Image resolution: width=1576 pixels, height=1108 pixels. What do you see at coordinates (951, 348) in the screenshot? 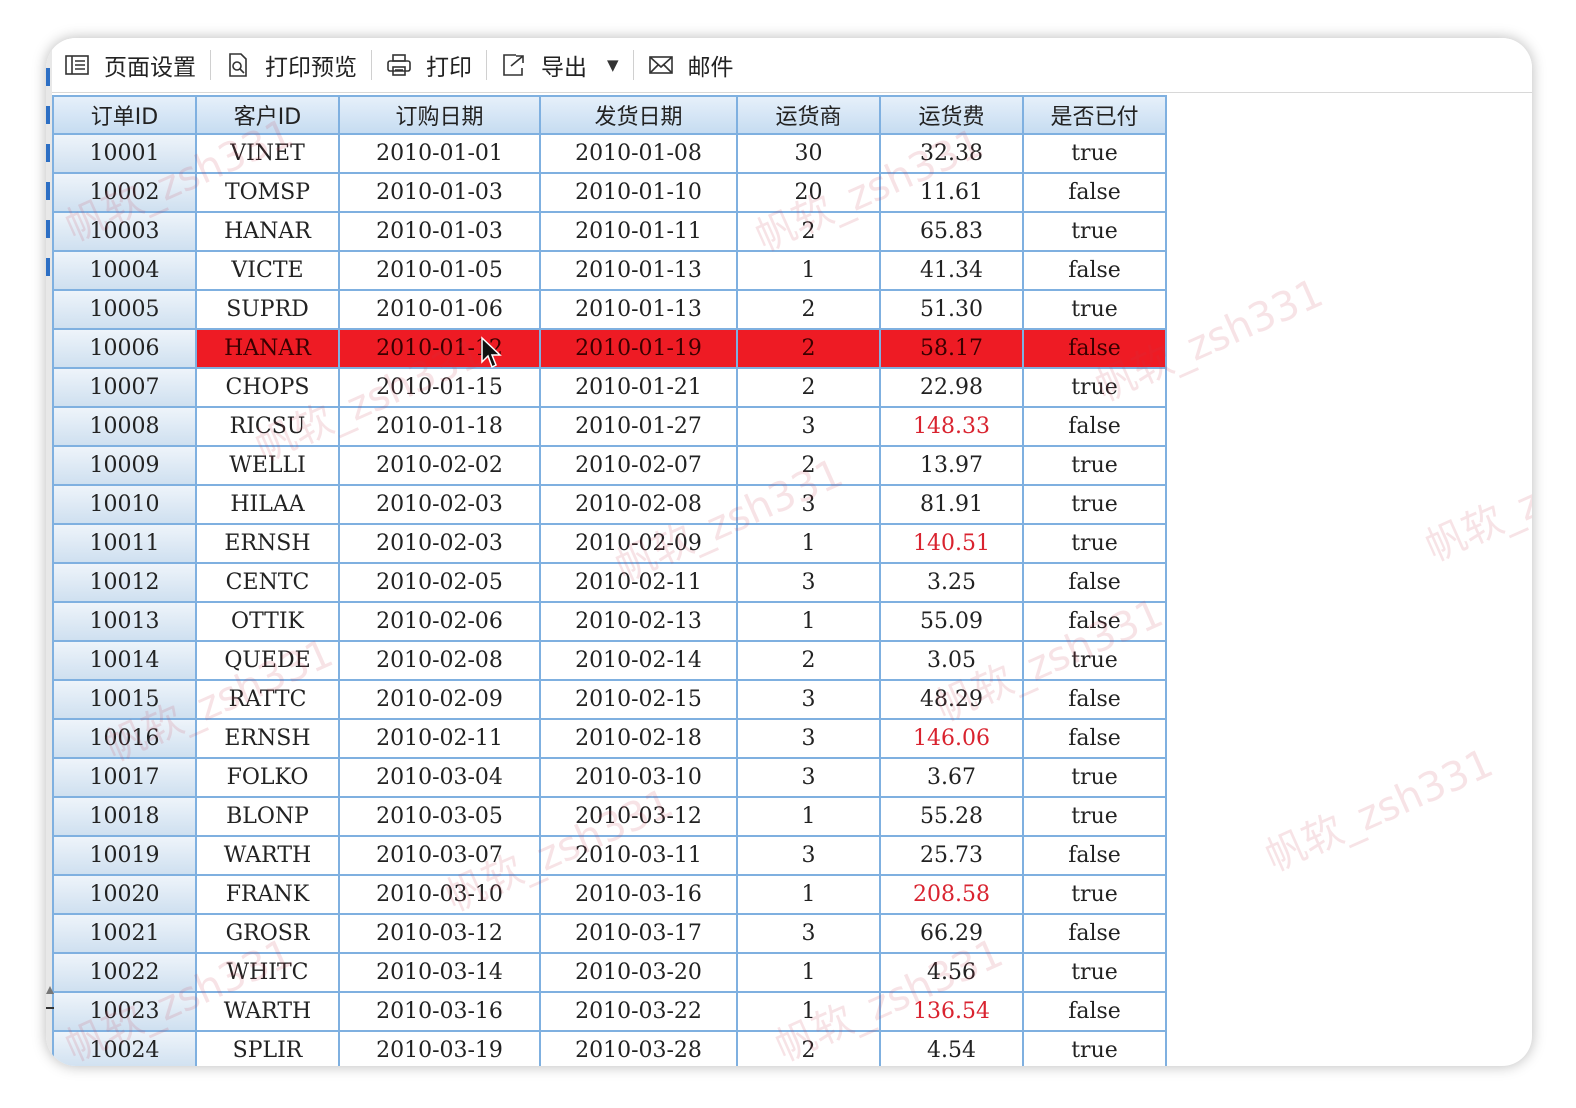
I see `cell-freight: 58.17` at bounding box center [951, 348].